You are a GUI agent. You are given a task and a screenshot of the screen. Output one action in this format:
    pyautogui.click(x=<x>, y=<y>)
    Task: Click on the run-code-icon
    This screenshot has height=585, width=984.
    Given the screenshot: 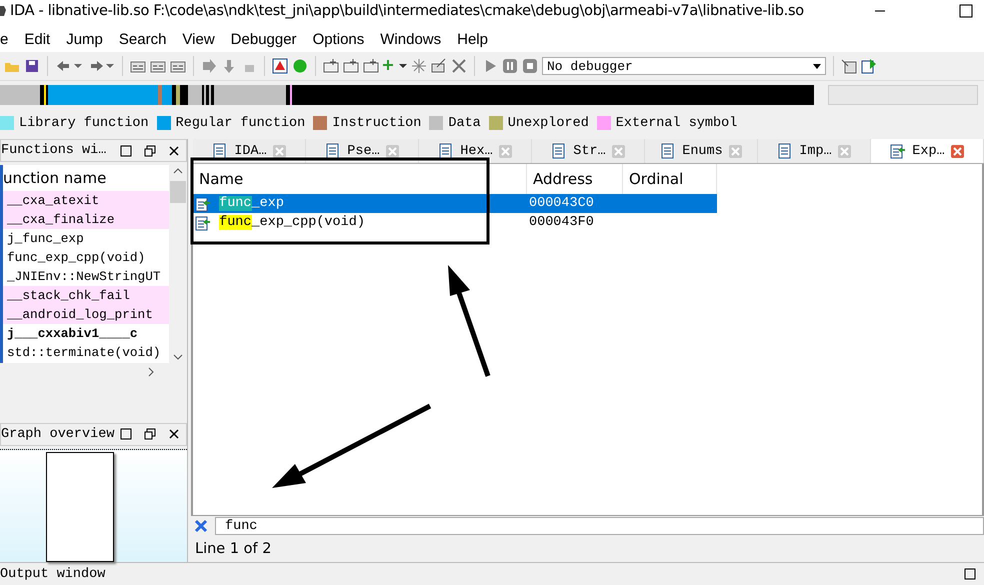 What is the action you would take?
    pyautogui.click(x=869, y=66)
    